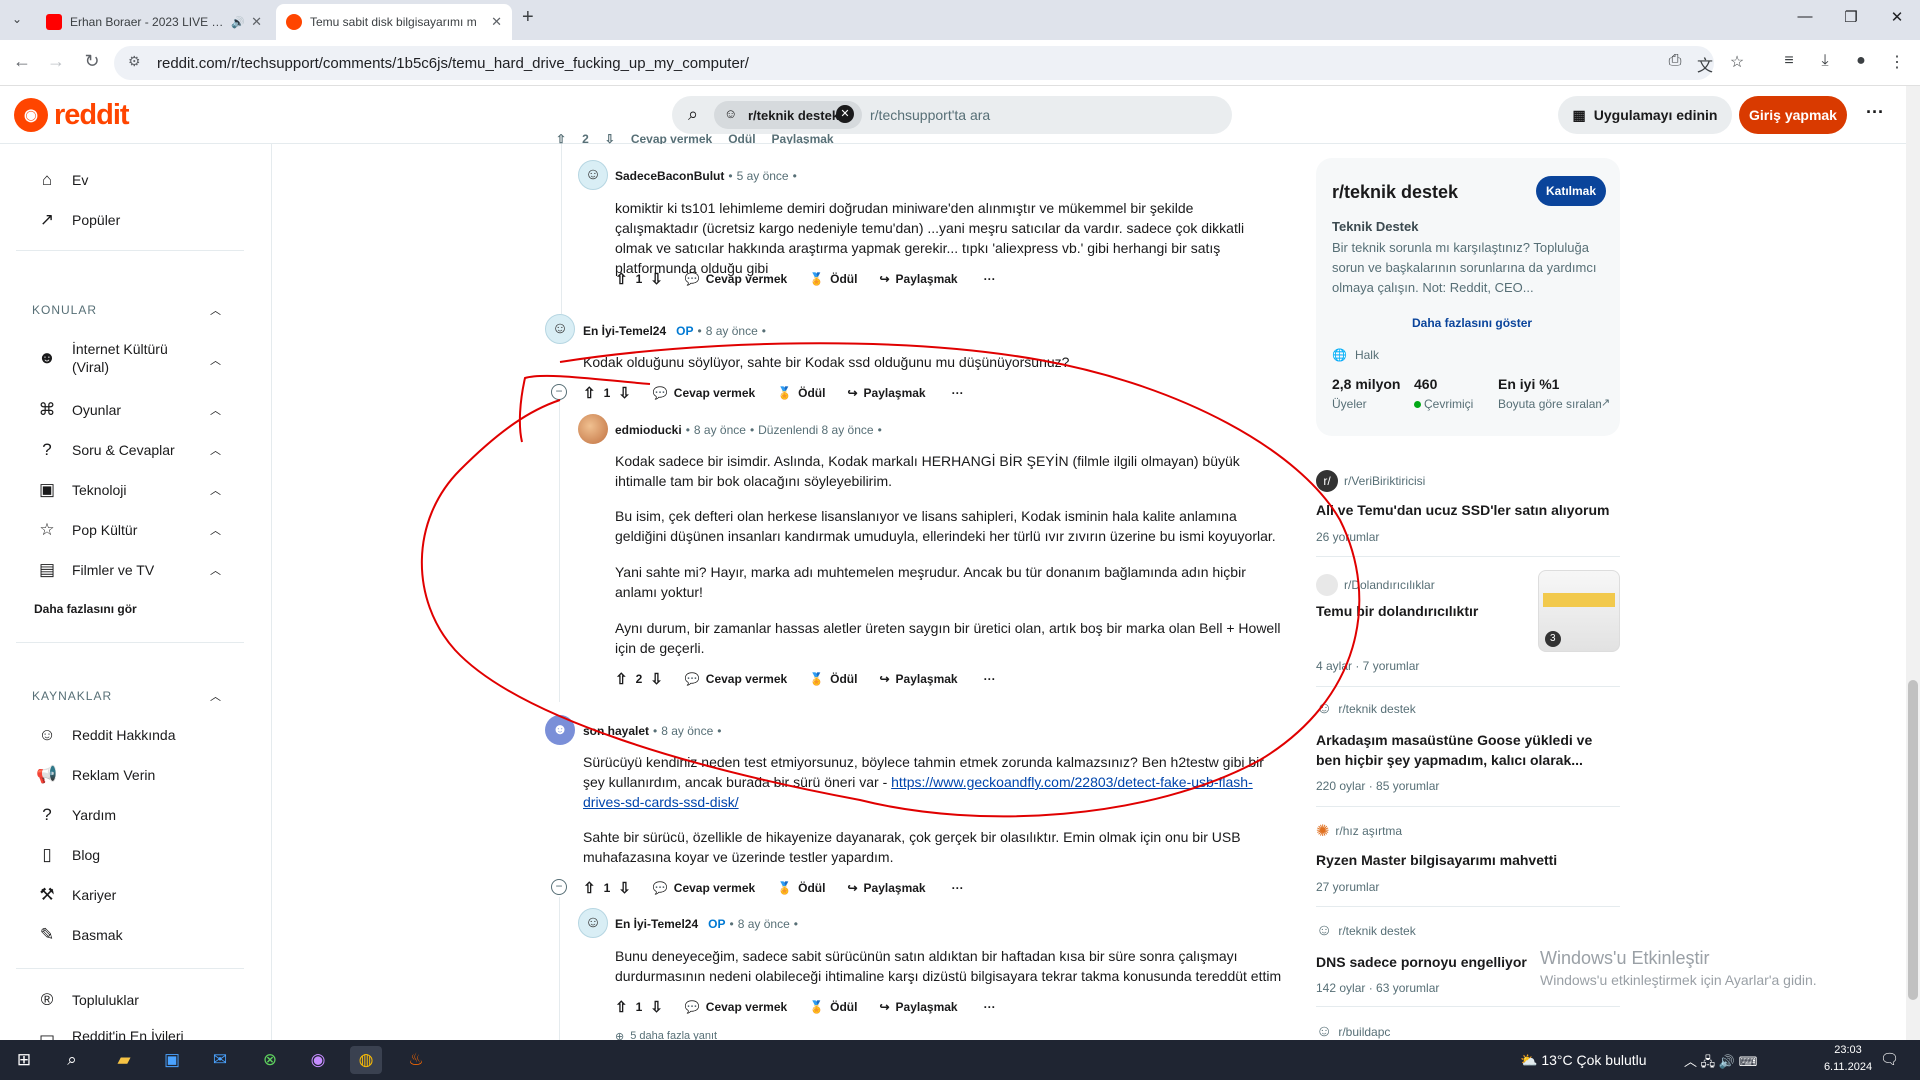 Image resolution: width=1920 pixels, height=1080 pixels. What do you see at coordinates (1375, 585) in the screenshot?
I see `related-post-subreddit: r/Dolandırıcılıklar` at bounding box center [1375, 585].